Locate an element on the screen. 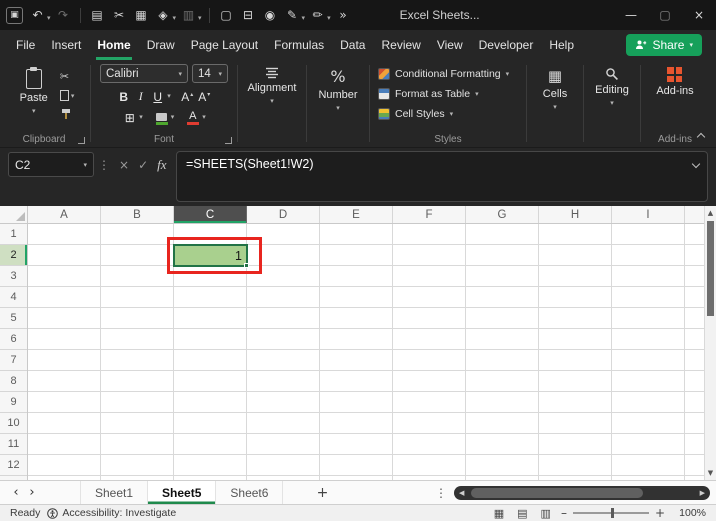  share-button: Share ▾ is located at coordinates (664, 45).